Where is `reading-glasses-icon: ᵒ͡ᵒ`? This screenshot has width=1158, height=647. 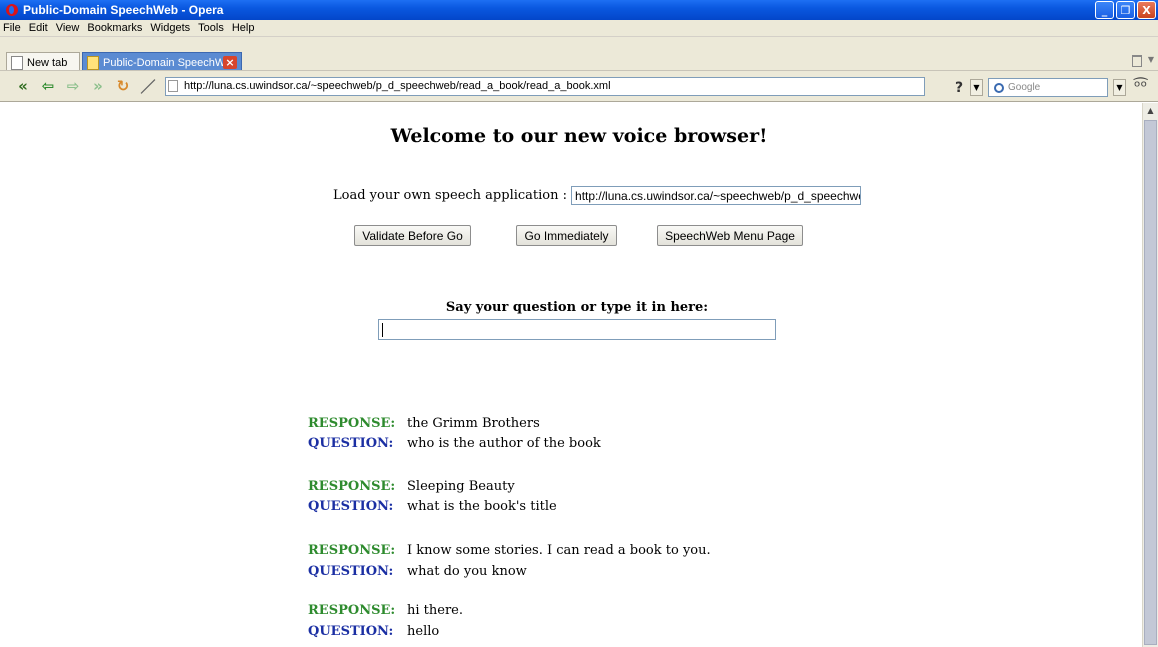
reading-glasses-icon: ᵒ͡ᵒ is located at coordinates (1140, 86).